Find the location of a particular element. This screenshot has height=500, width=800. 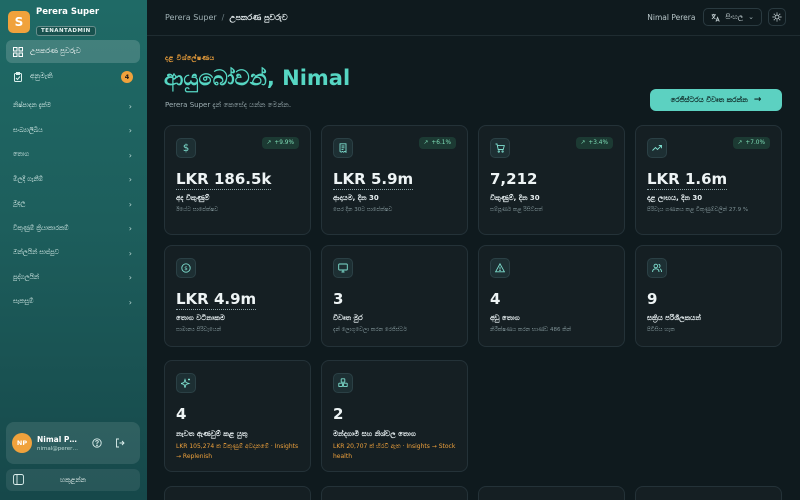

card-label: විකුණුම්, දින 30 is located at coordinates (515, 198).